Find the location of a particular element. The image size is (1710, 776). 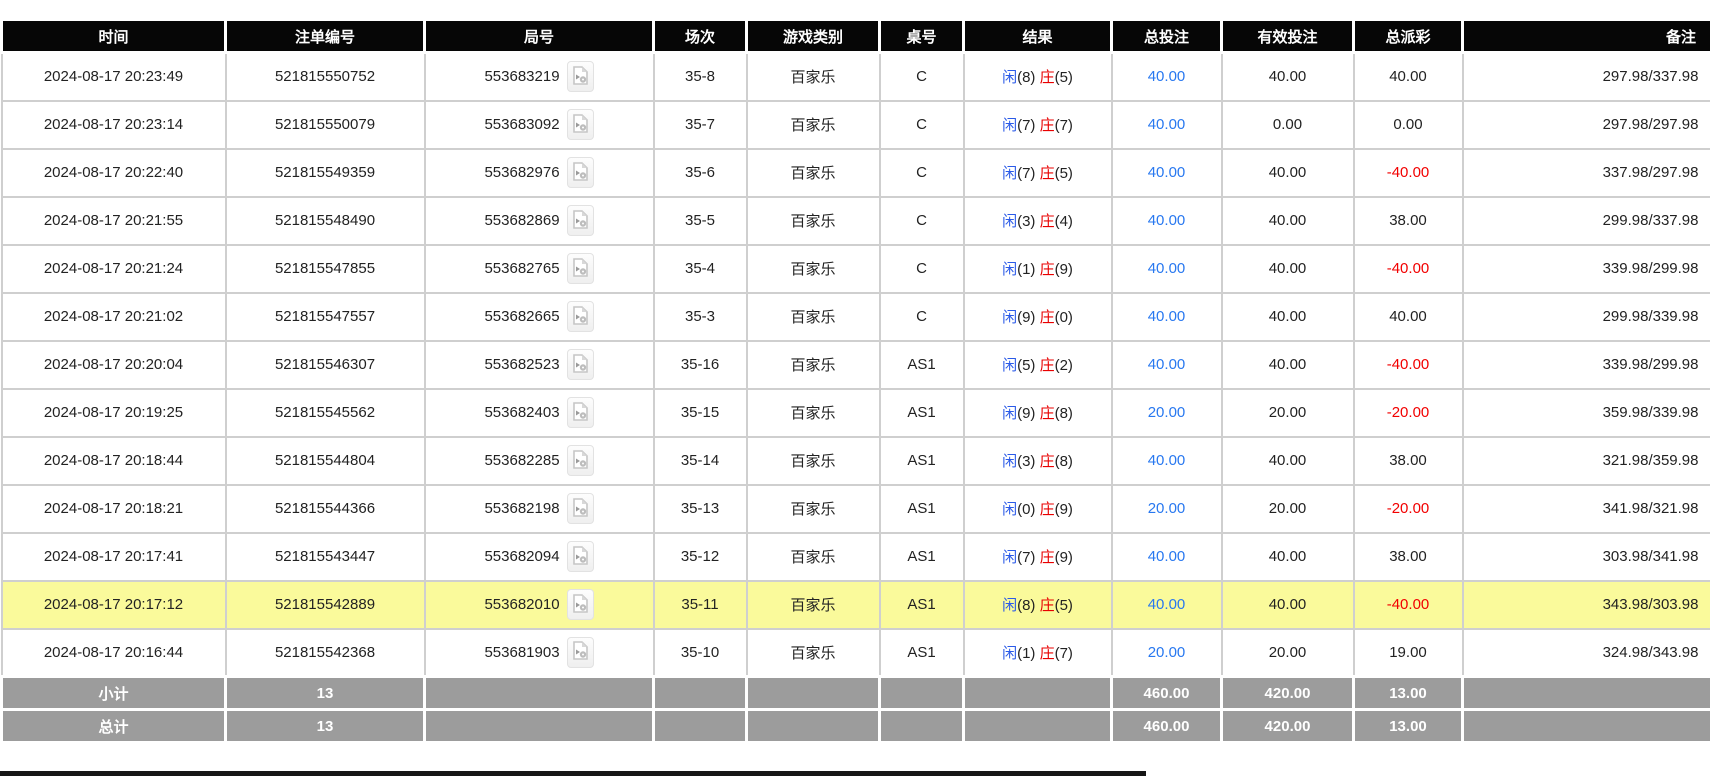

col-header-result: 结果 is located at coordinates (1037, 36).